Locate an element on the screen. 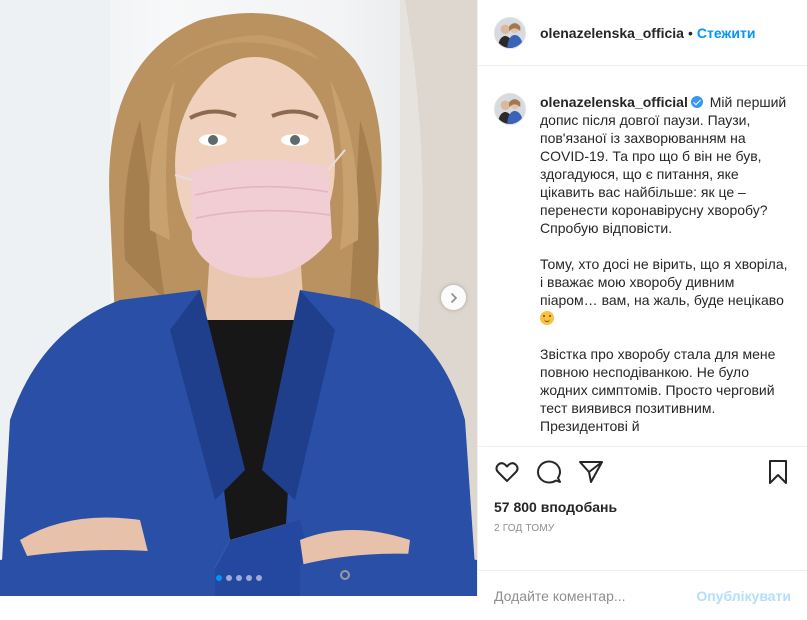  carousel-dot-active is located at coordinates (218, 578).